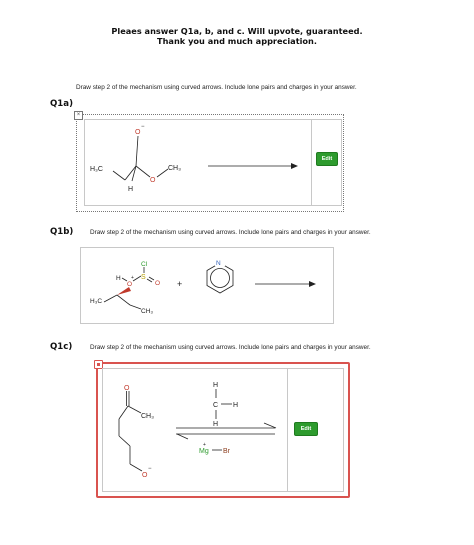 This screenshot has height=545, width=474. What do you see at coordinates (204, 445) in the screenshot?
I see `q1c-charge-plus: +` at bounding box center [204, 445].